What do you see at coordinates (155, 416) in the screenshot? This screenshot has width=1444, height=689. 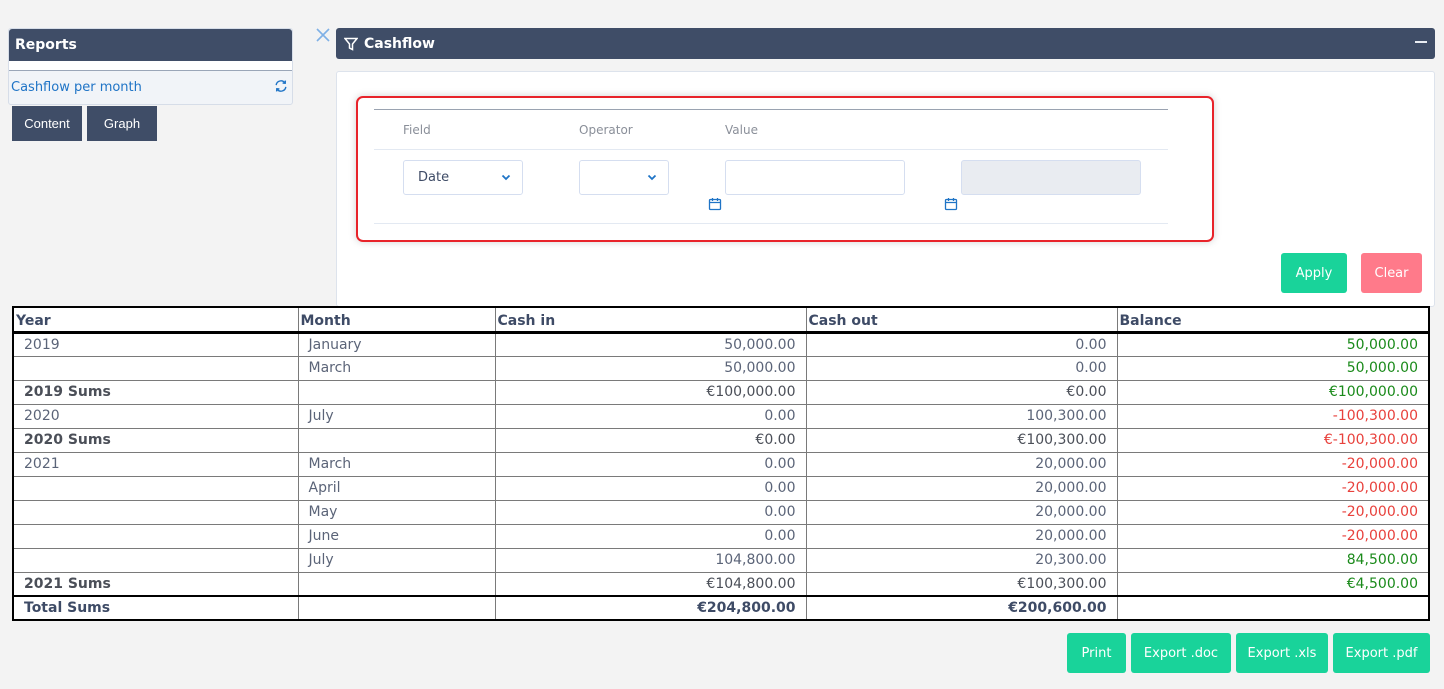 I see `cell-year: 2020` at bounding box center [155, 416].